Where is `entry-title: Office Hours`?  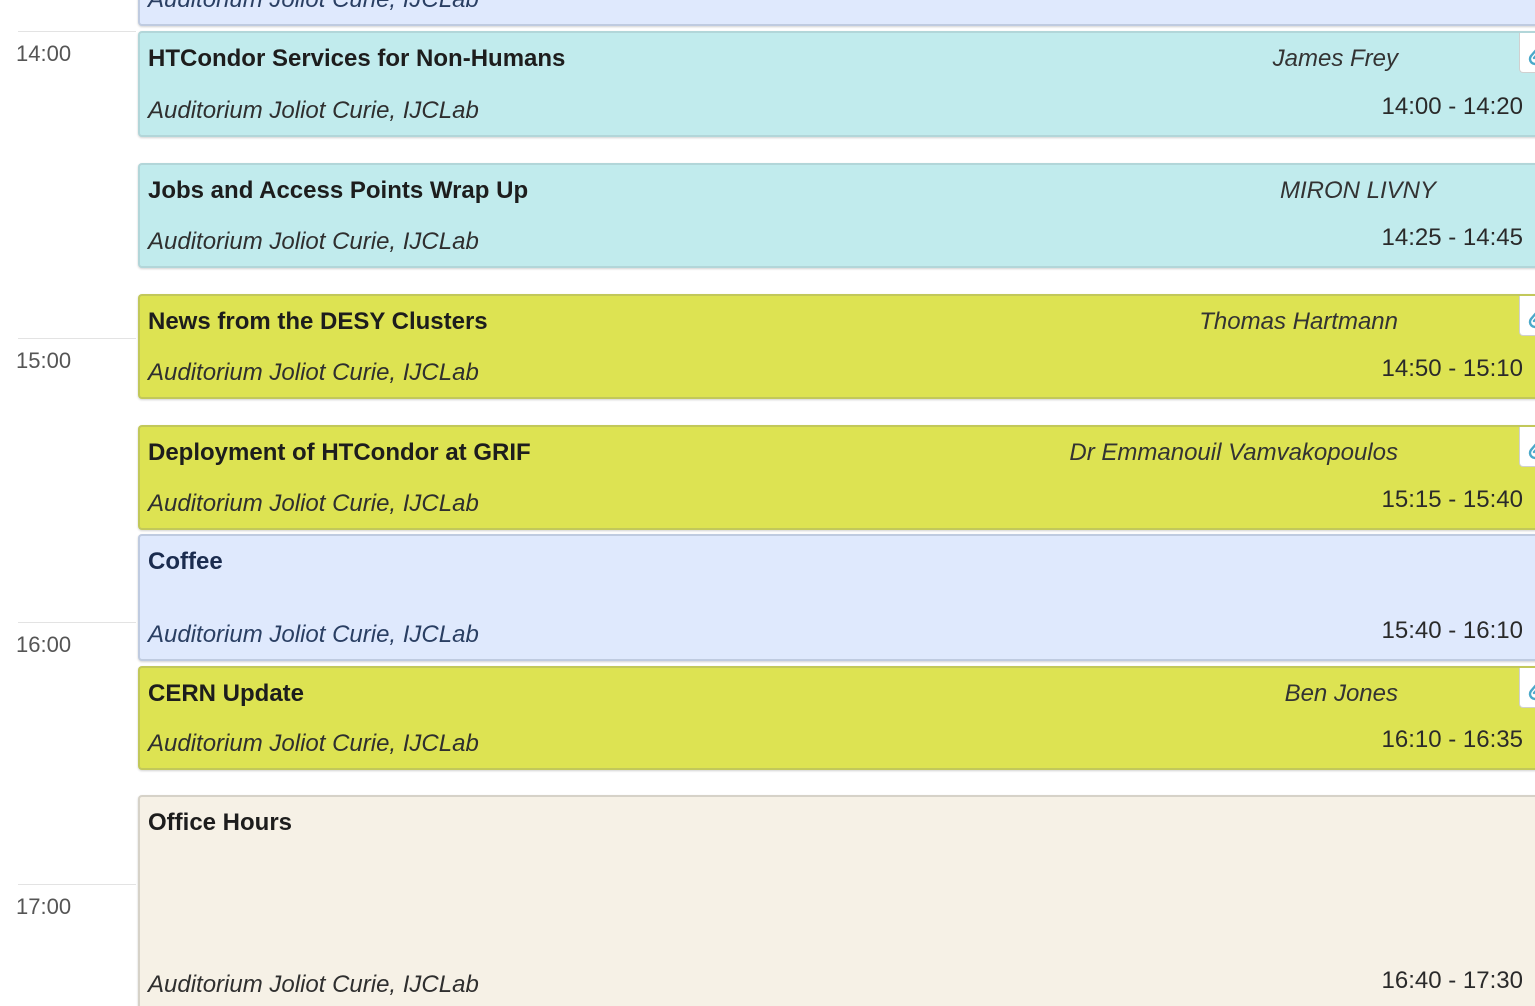
entry-title: Office Hours is located at coordinates (220, 822).